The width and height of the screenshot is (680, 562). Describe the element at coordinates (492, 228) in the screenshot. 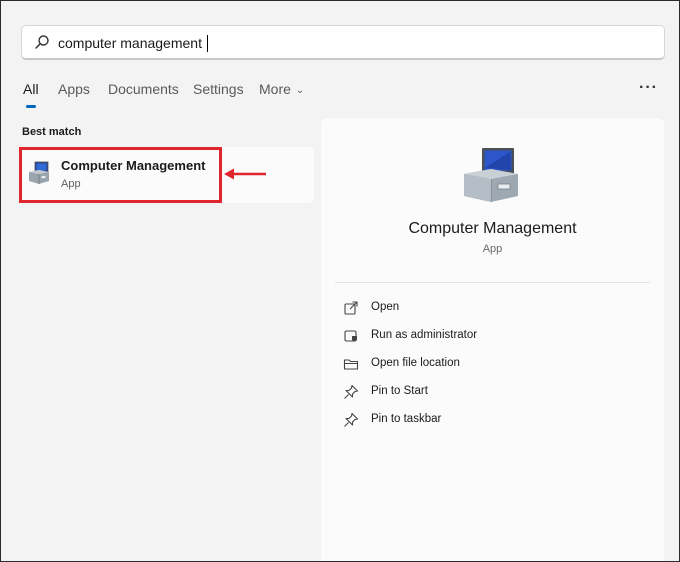

I see `preview-title: Computer Management` at that location.